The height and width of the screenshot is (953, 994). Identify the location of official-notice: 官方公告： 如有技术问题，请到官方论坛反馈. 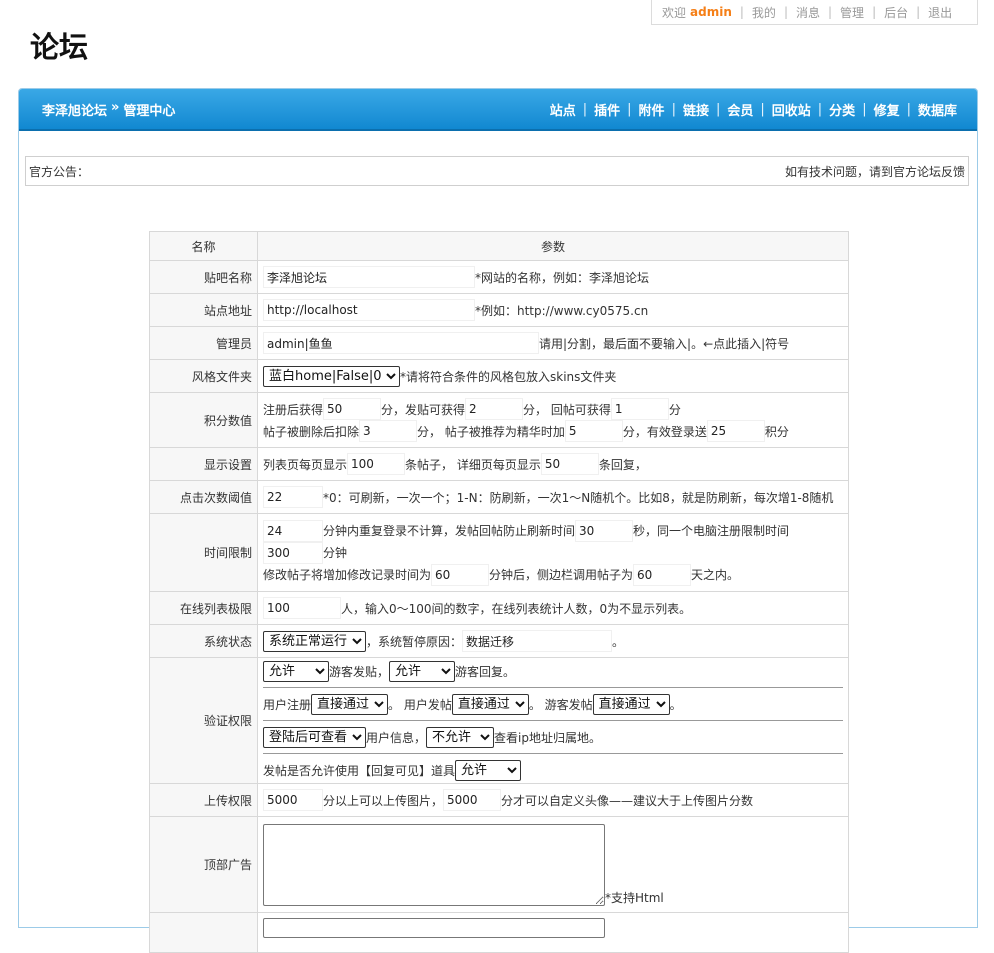
(497, 171).